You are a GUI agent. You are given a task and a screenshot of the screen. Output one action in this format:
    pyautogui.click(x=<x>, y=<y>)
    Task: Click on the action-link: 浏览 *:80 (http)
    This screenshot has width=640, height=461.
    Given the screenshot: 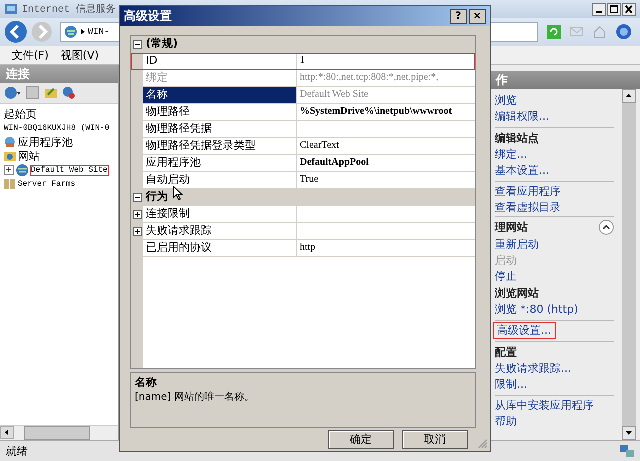 What is the action you would take?
    pyautogui.click(x=536, y=309)
    